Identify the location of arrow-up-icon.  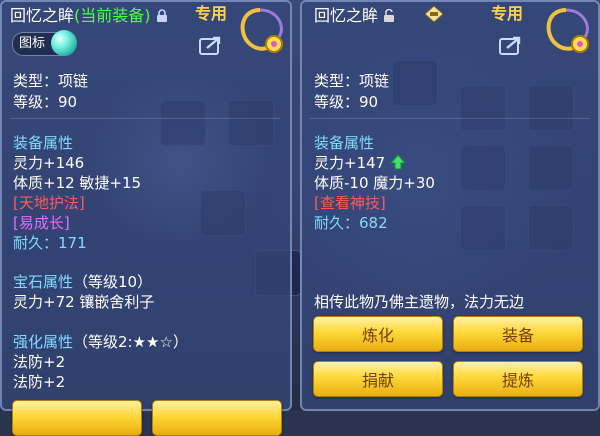
(398, 162).